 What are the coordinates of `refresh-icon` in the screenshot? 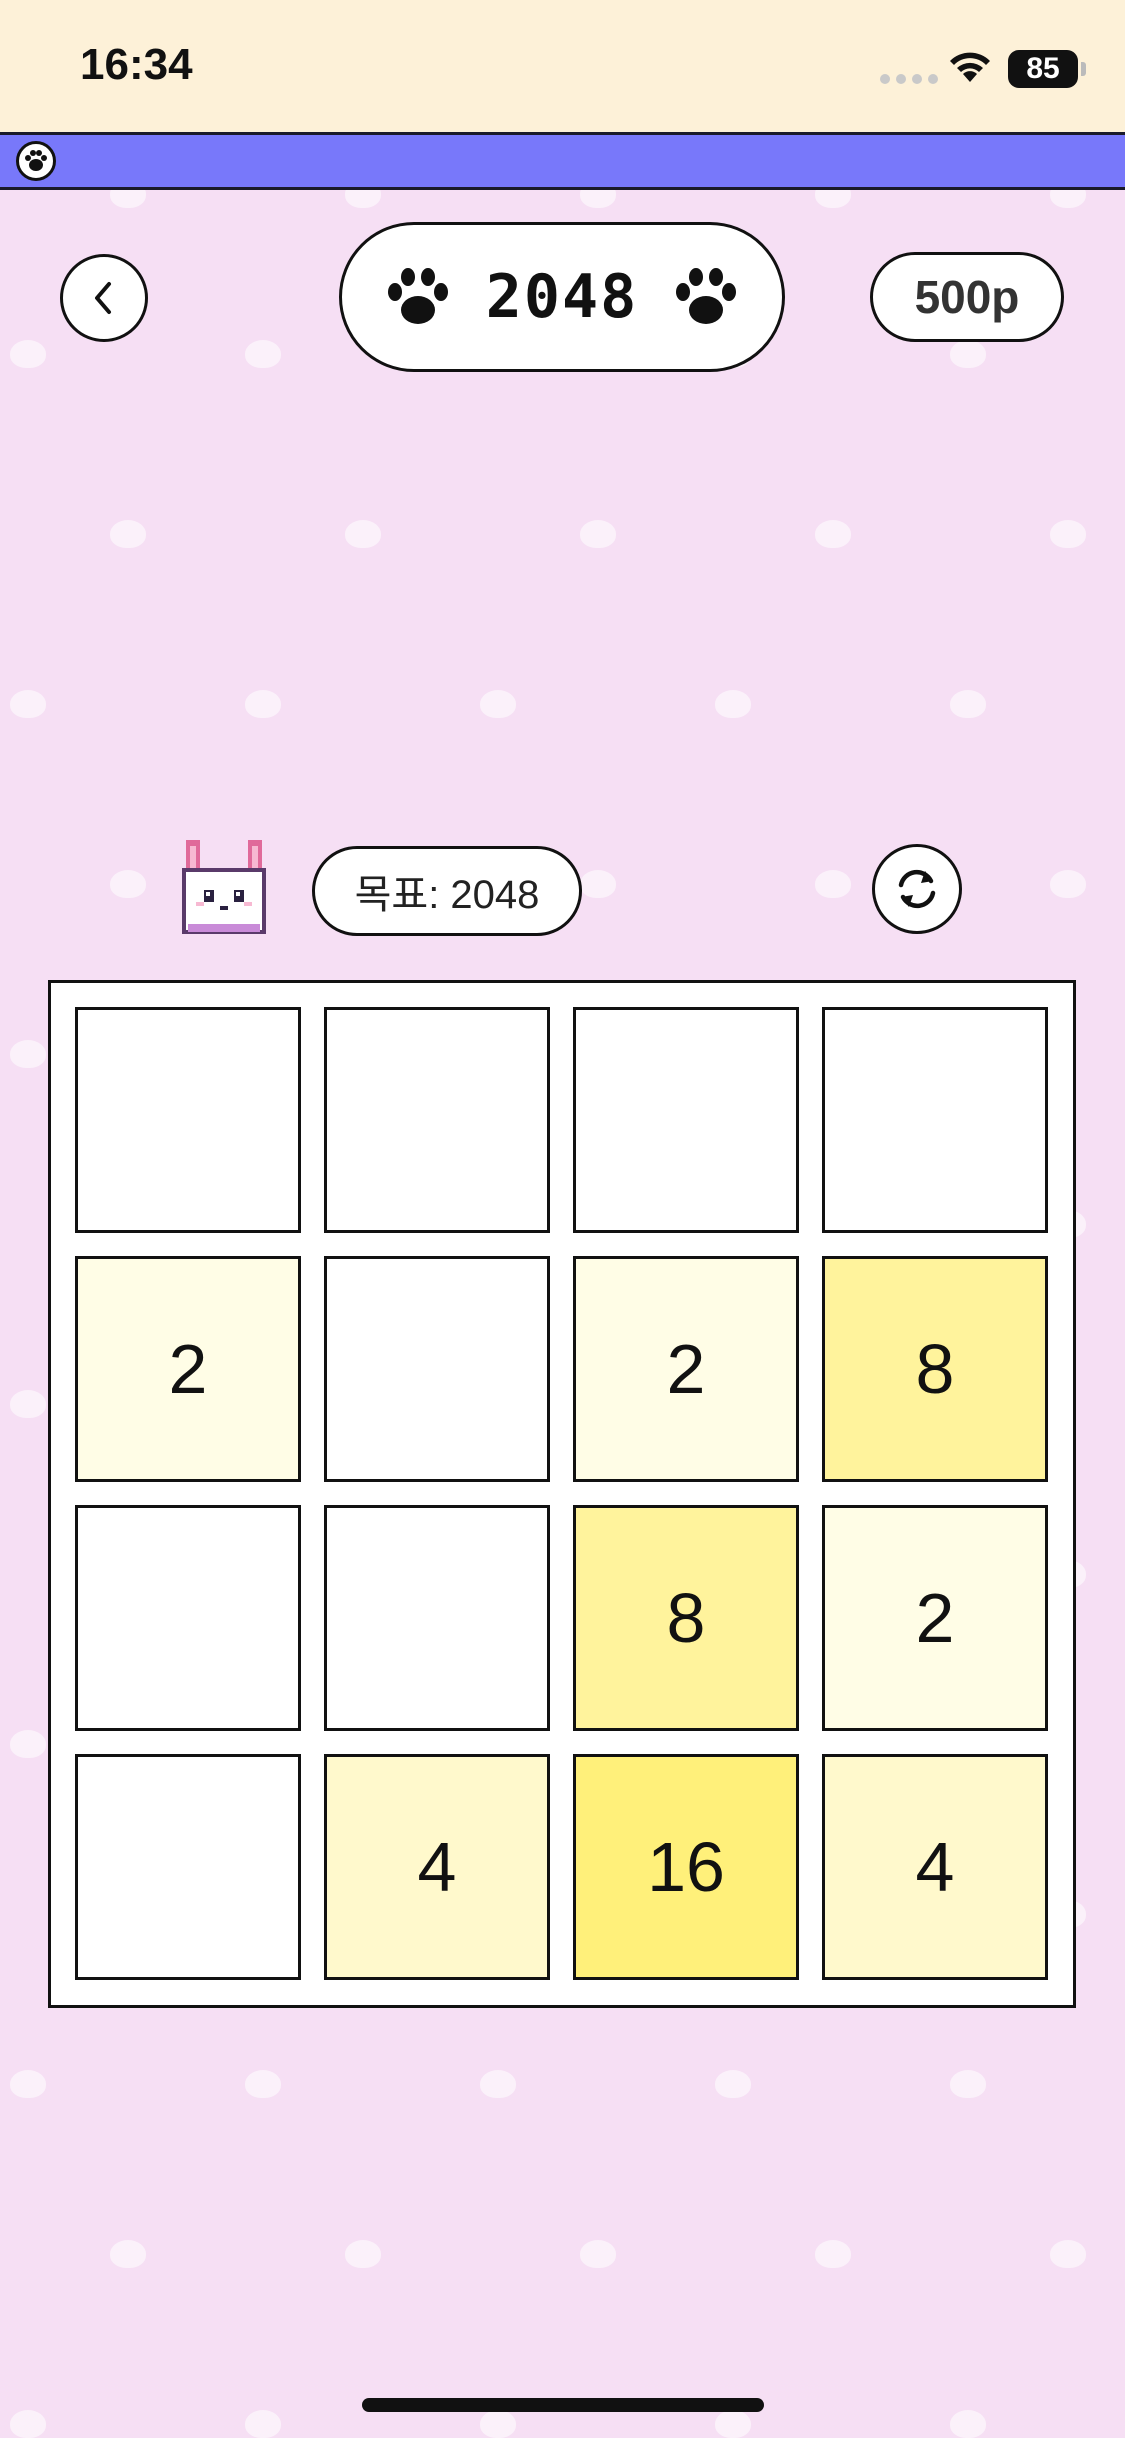 It's located at (917, 889).